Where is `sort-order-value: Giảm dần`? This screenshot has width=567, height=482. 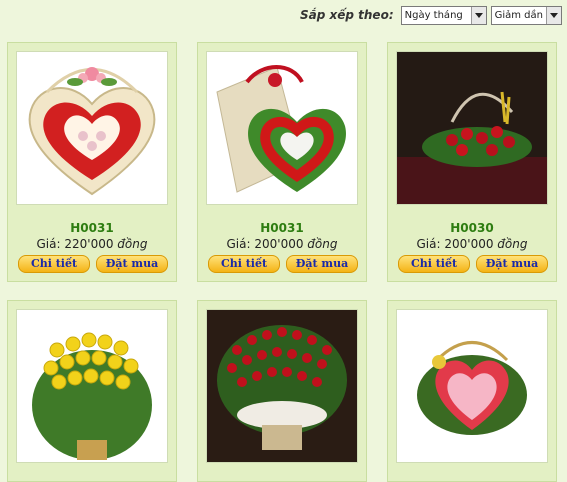 sort-order-value: Giảm dần is located at coordinates (518, 15).